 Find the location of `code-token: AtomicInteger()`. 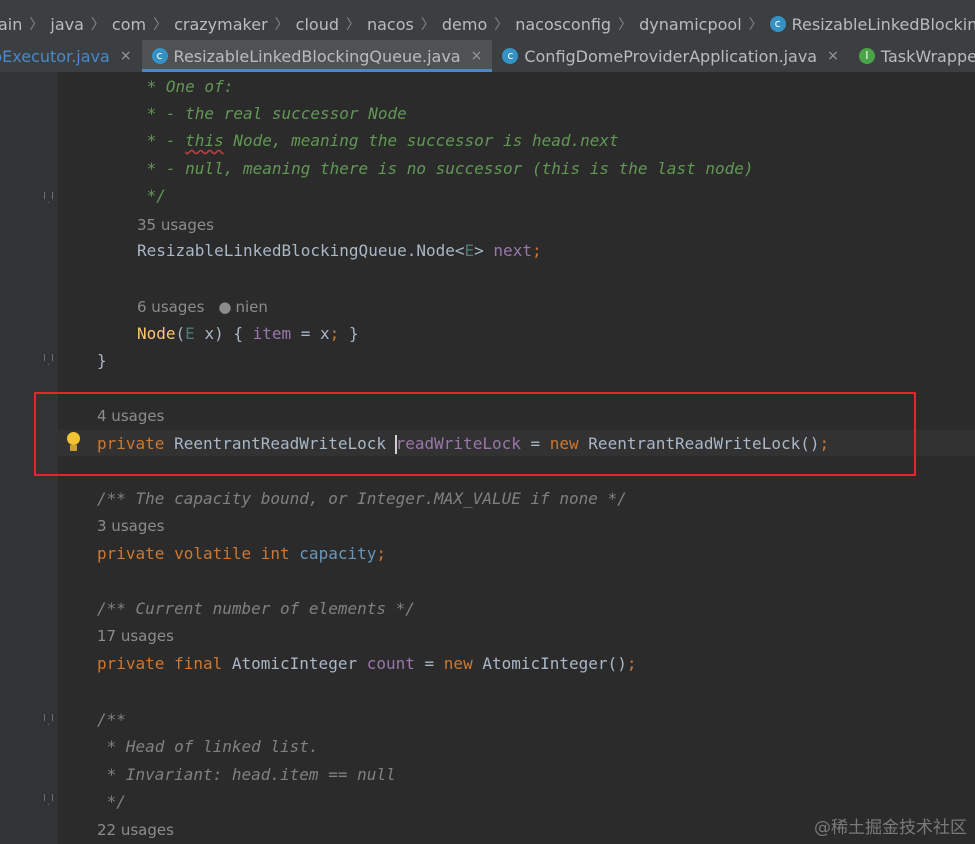

code-token: AtomicInteger() is located at coordinates (554, 663).